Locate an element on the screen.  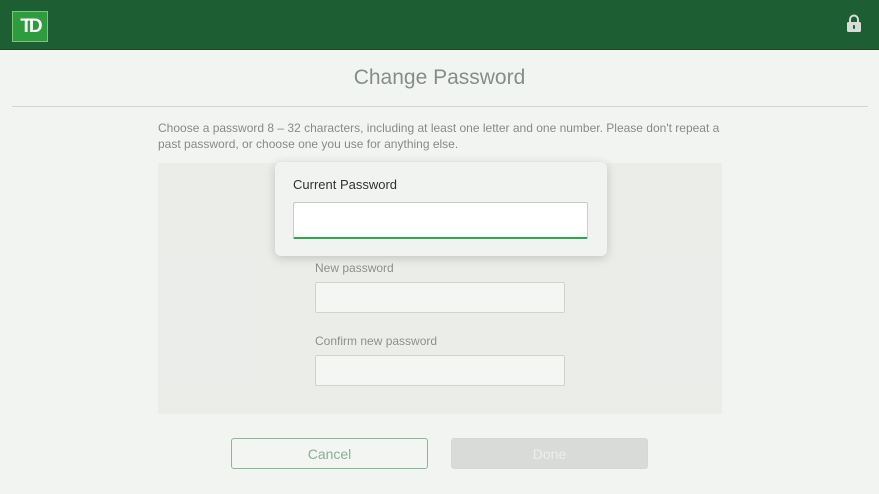
confirm-password-input is located at coordinates (440, 370).